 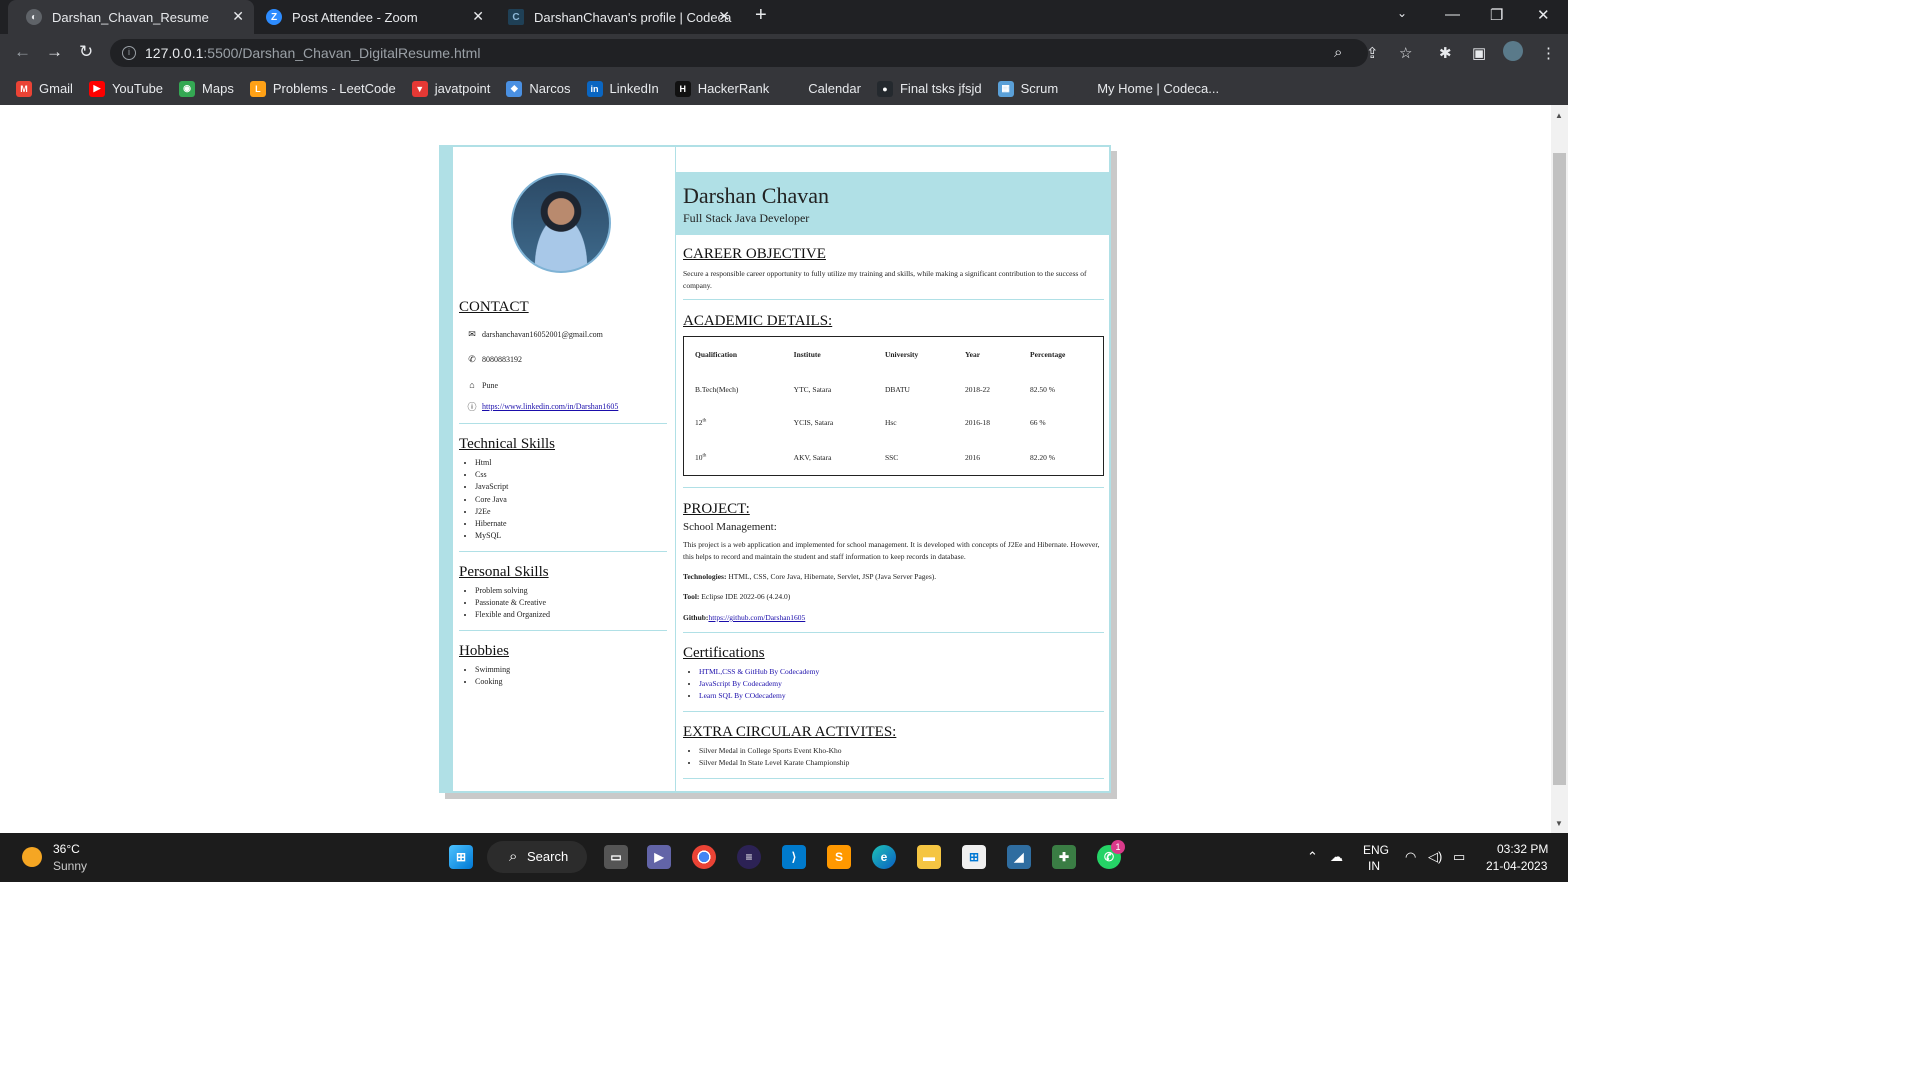 I want to click on bookmark-label: Narcos, so click(x=550, y=88).